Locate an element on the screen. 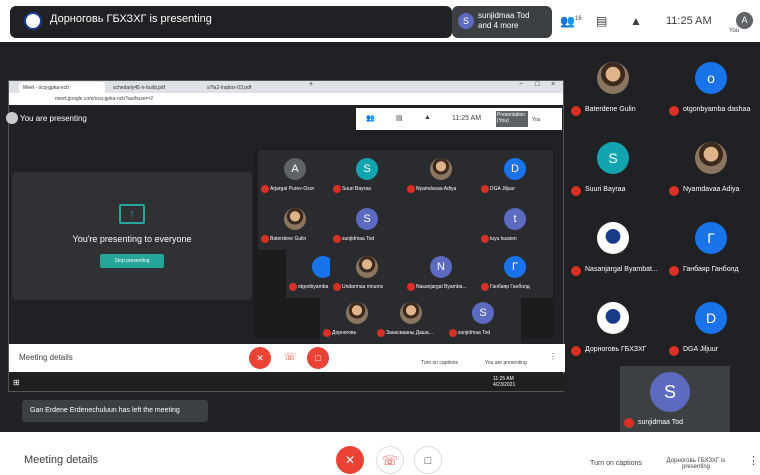 Image resolution: width=760 pixels, height=475 pixels. active-speaker-tile: Ssunjidmaa Tod is located at coordinates (675, 399).